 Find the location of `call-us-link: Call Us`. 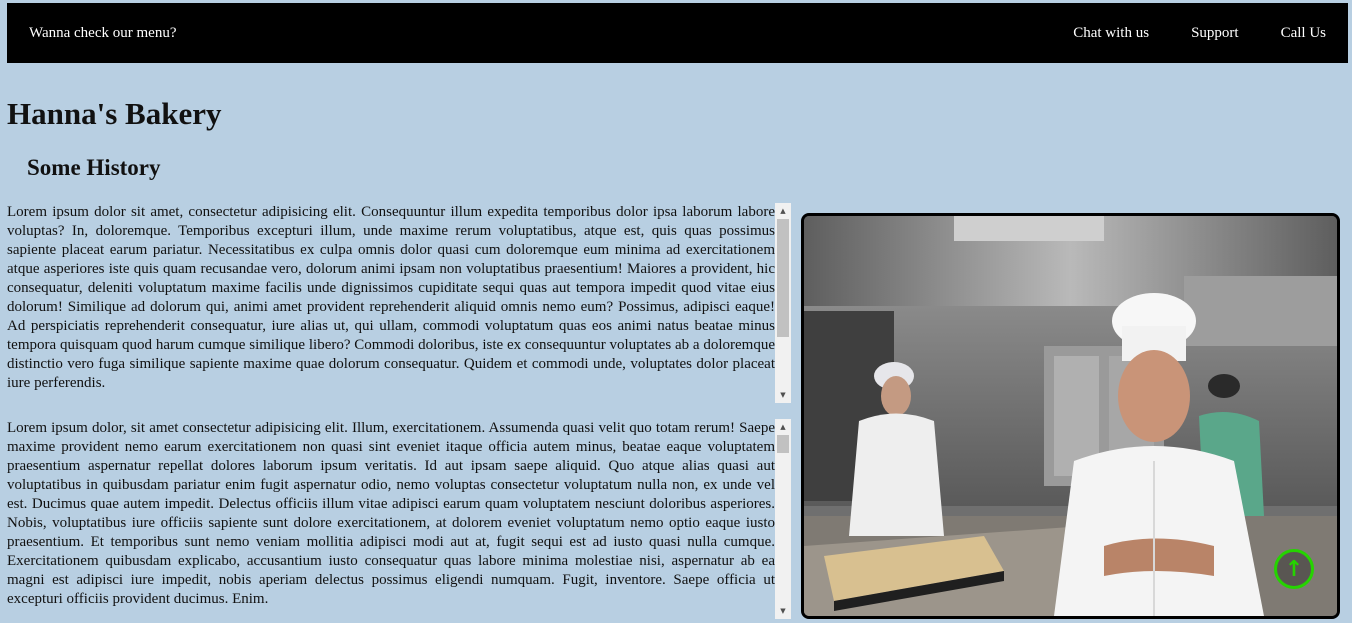

call-us-link: Call Us is located at coordinates (1303, 33).